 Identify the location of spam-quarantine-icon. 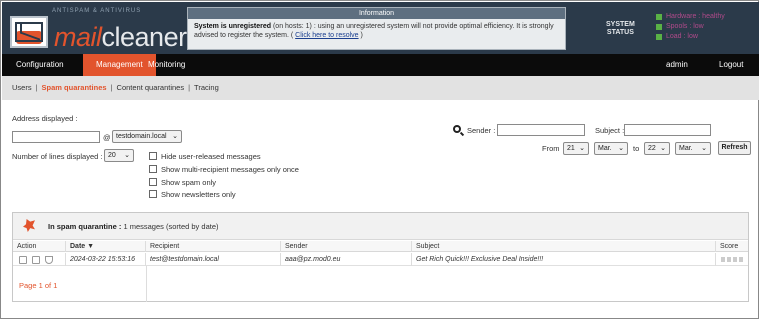
(29, 225).